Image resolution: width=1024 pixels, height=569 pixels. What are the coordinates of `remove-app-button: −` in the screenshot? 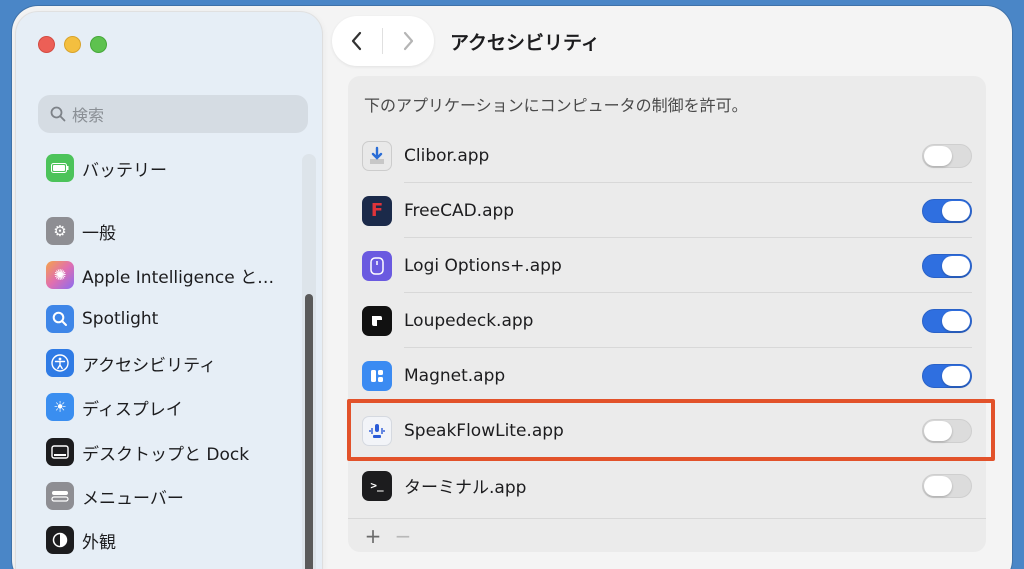 It's located at (403, 536).